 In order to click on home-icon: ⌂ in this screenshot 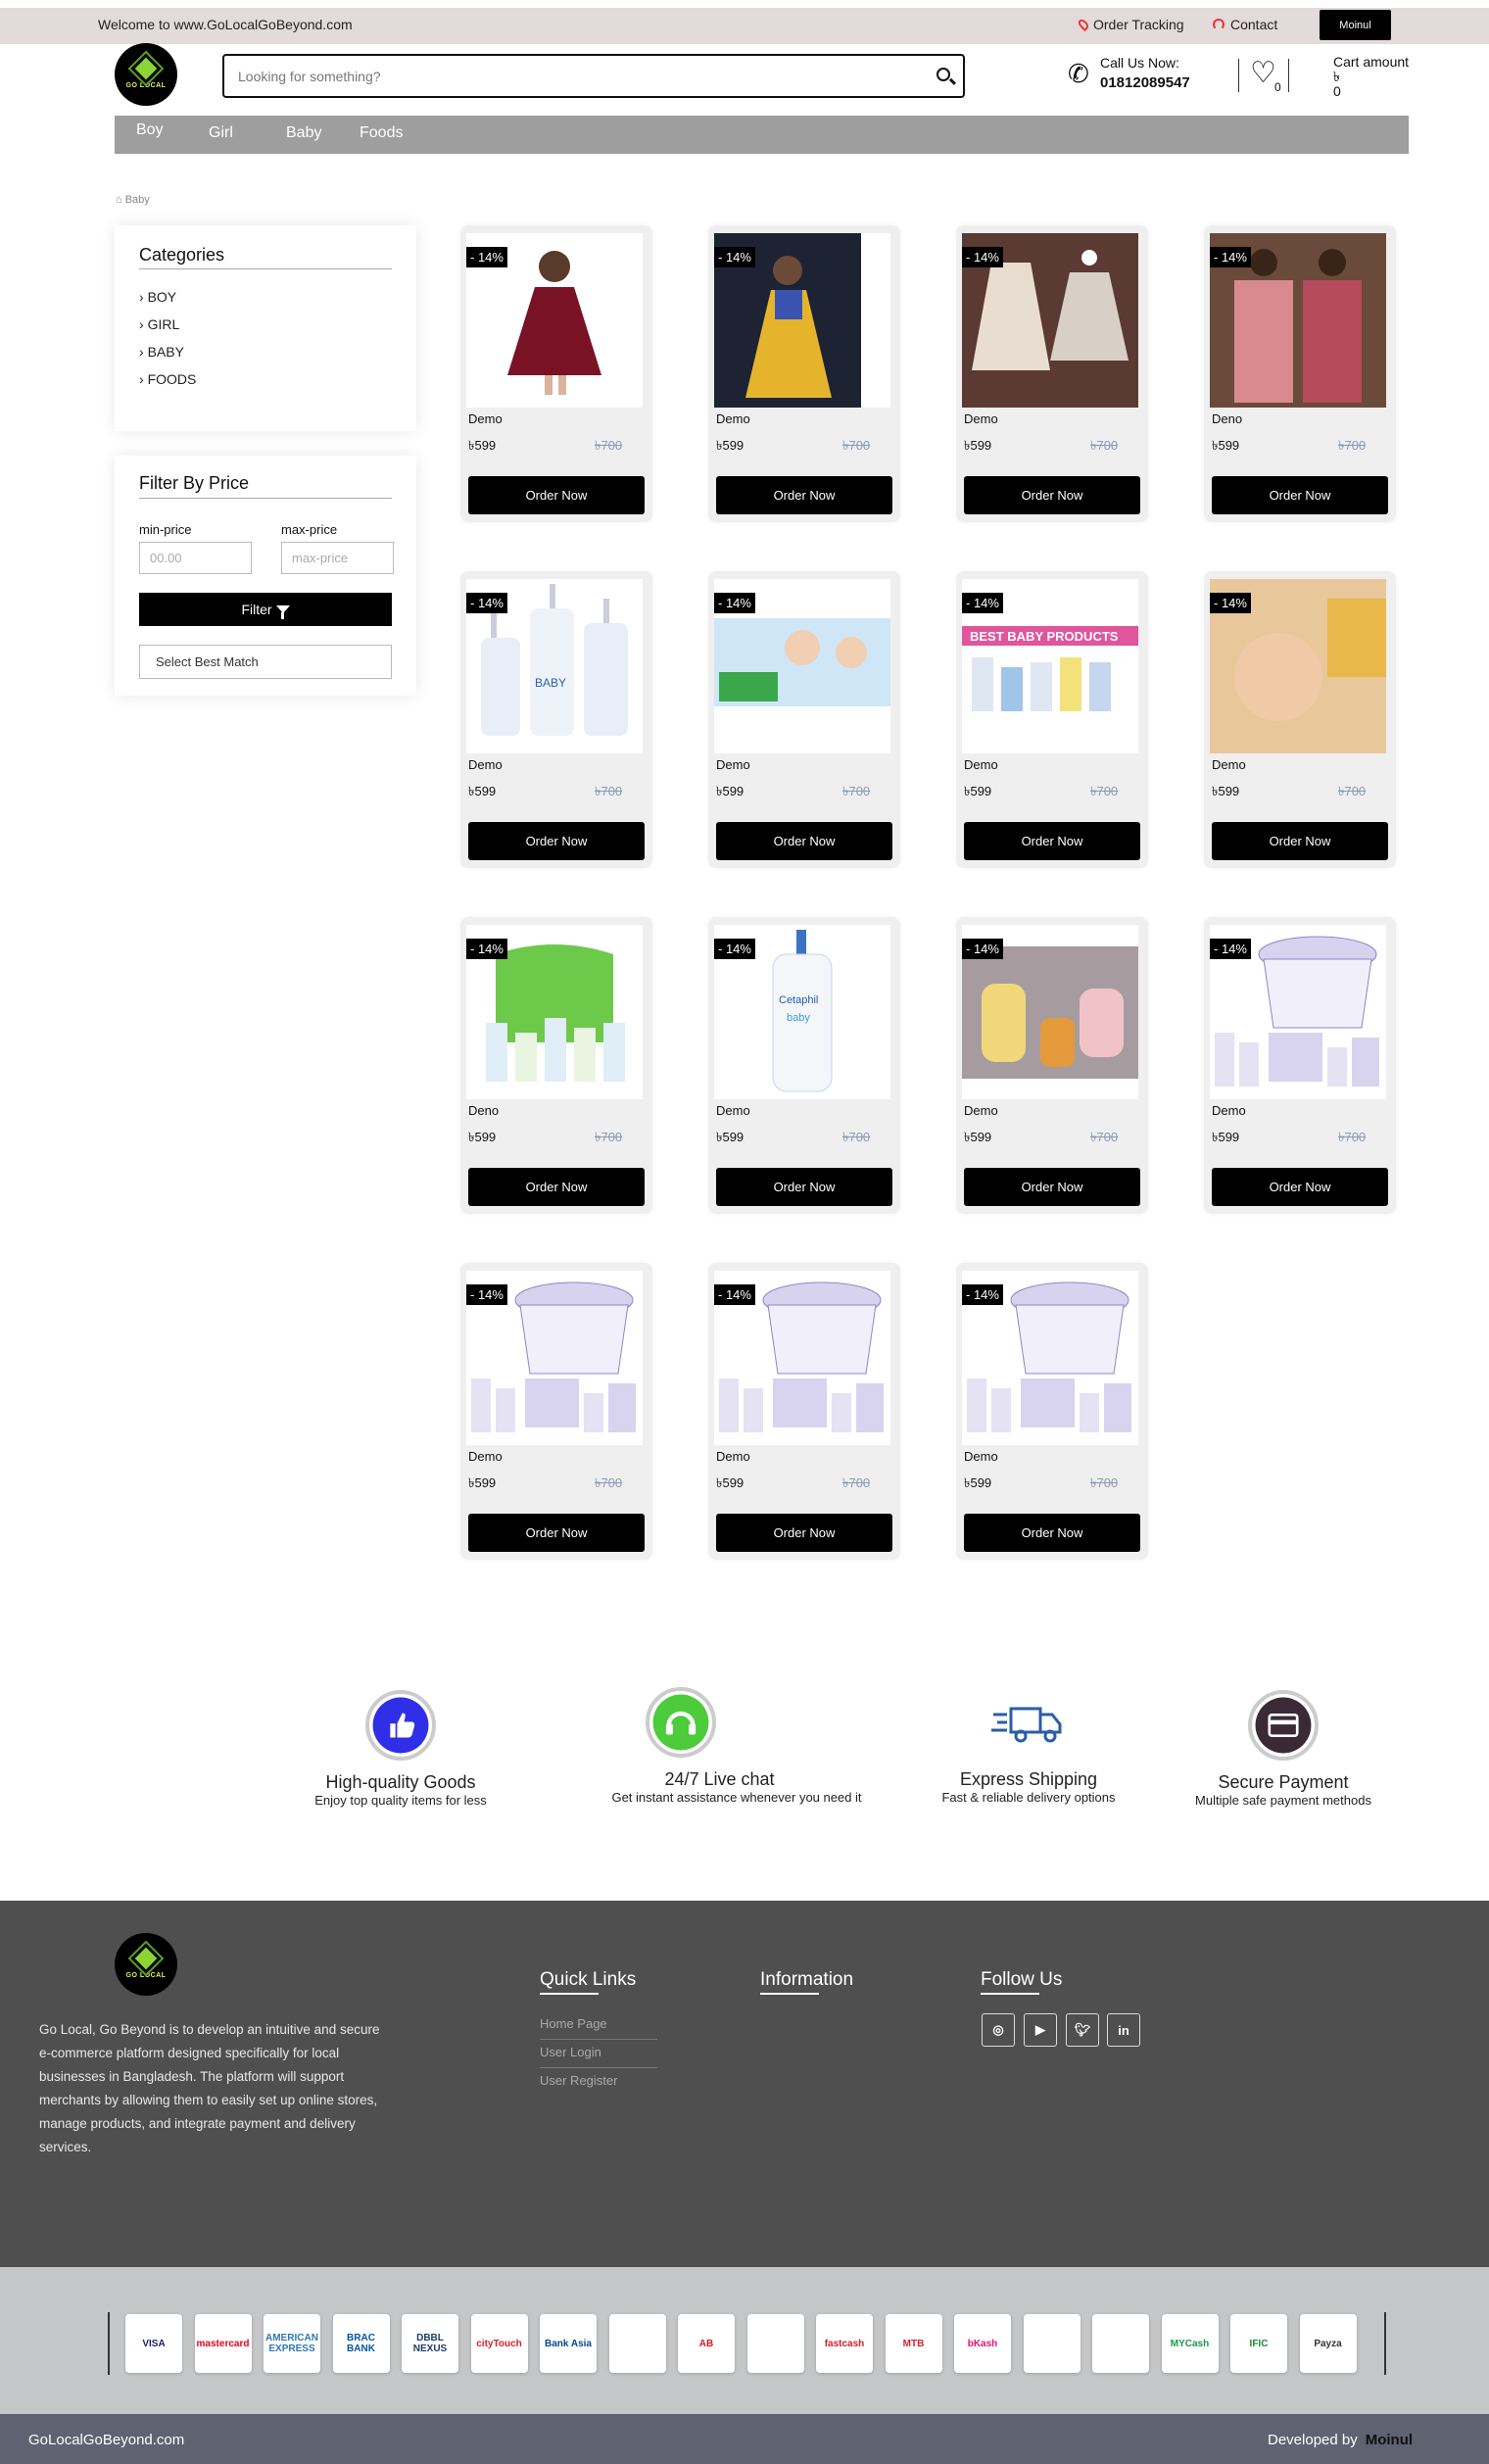, I will do `click(119, 200)`.